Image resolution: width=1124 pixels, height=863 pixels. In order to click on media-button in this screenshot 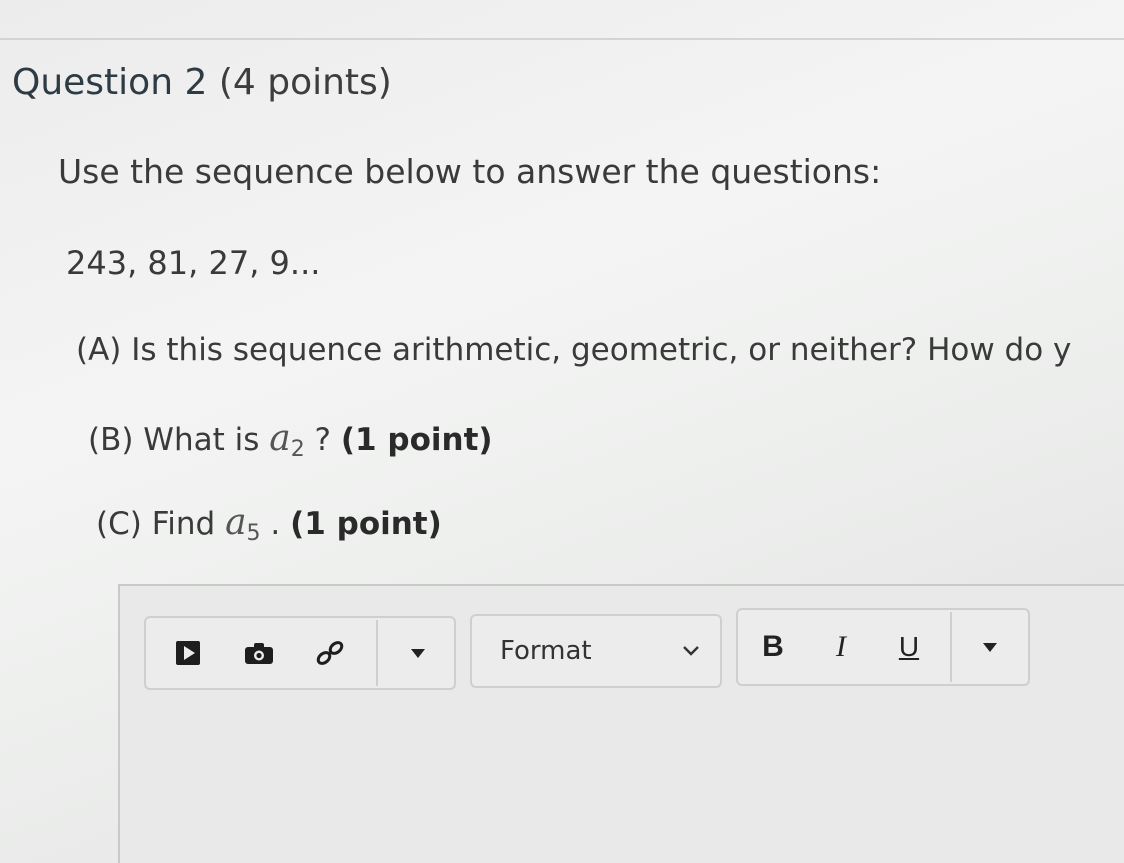, I will do `click(188, 653)`.